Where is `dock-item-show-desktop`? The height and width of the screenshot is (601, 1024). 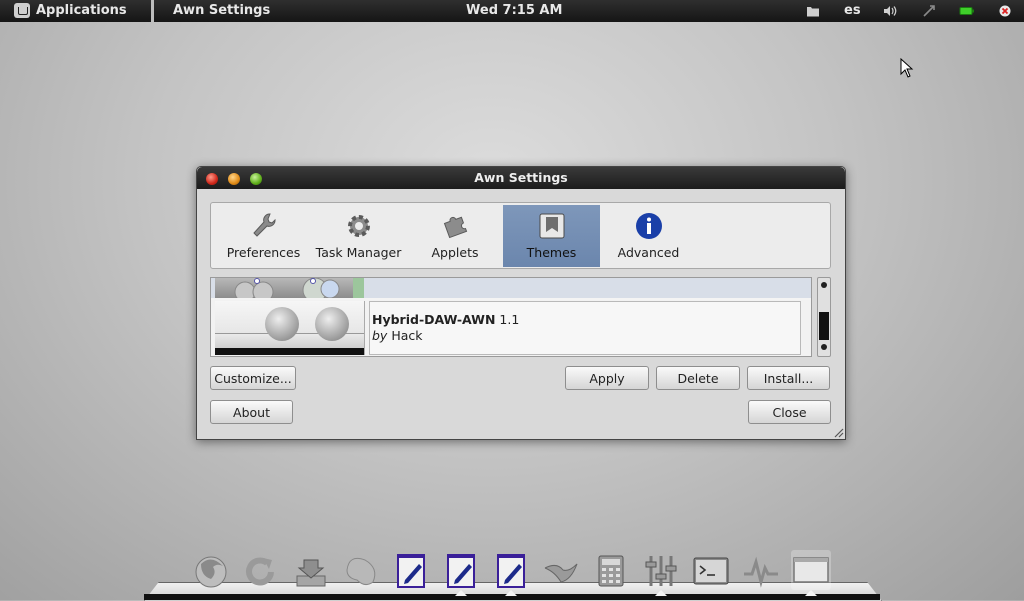 dock-item-show-desktop is located at coordinates (811, 573).